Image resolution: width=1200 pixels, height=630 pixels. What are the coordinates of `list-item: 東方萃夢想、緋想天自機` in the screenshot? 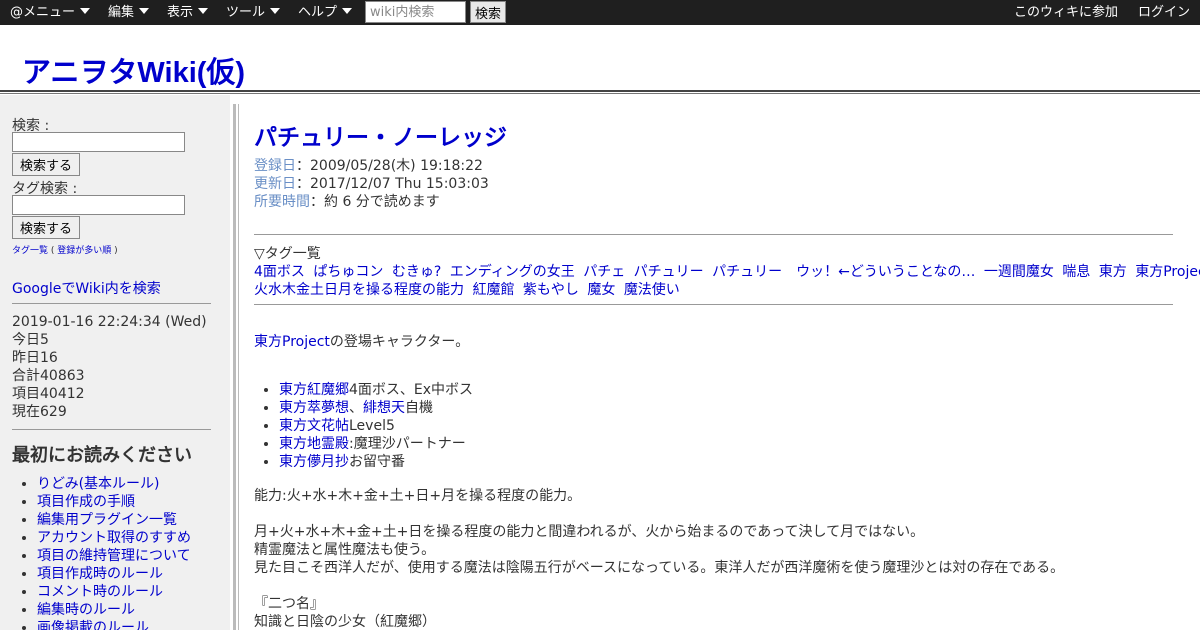 It's located at (376, 408).